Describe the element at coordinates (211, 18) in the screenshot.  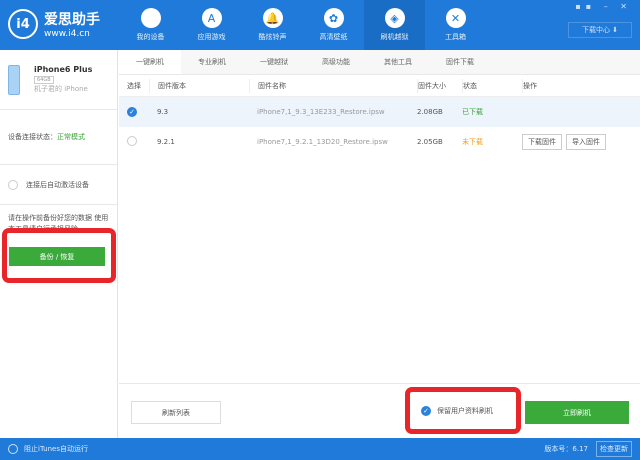
I see `app-store-icon: A` at that location.